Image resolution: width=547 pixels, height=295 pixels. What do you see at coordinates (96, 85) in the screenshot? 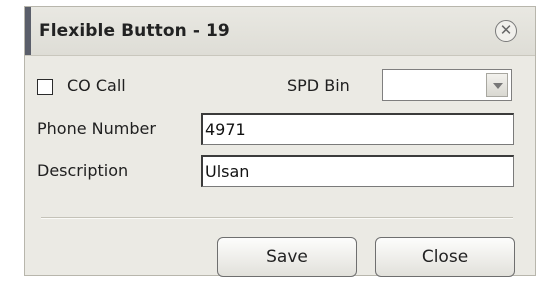
I see `co-call-label: CO Call` at bounding box center [96, 85].